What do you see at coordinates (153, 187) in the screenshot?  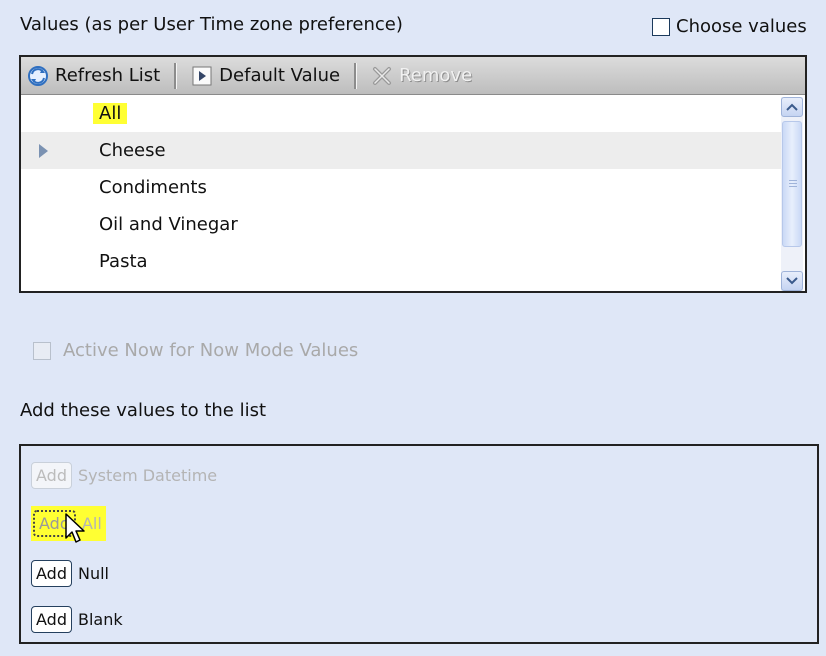 I see `list-item-label: Condiments` at bounding box center [153, 187].